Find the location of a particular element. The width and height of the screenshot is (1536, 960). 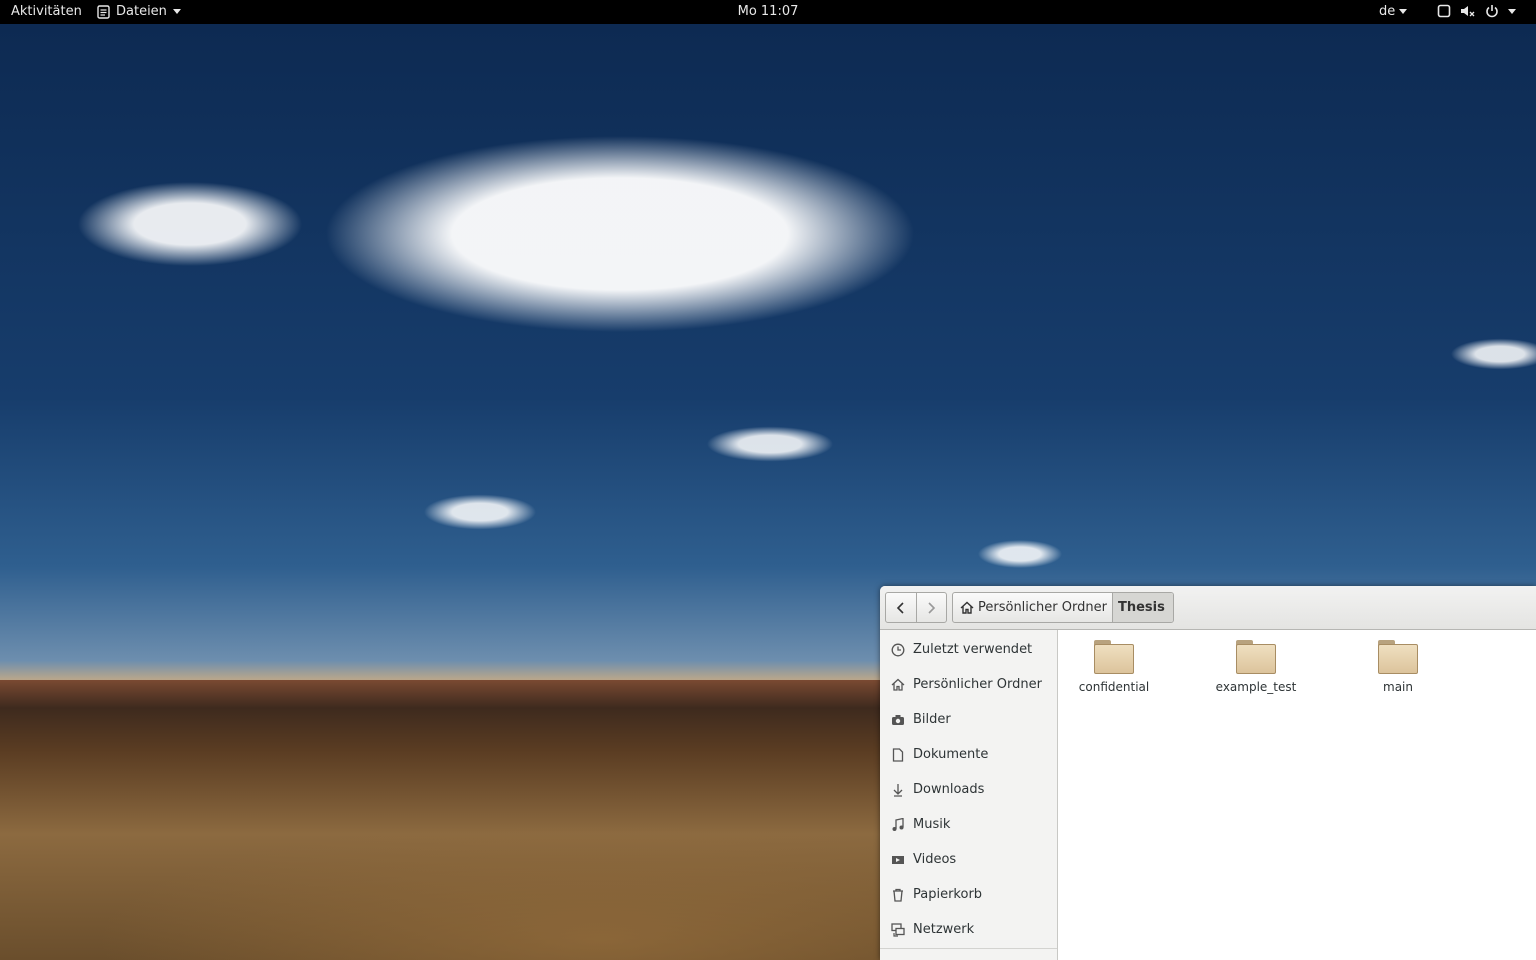

folder-name: example_test is located at coordinates (1256, 687).